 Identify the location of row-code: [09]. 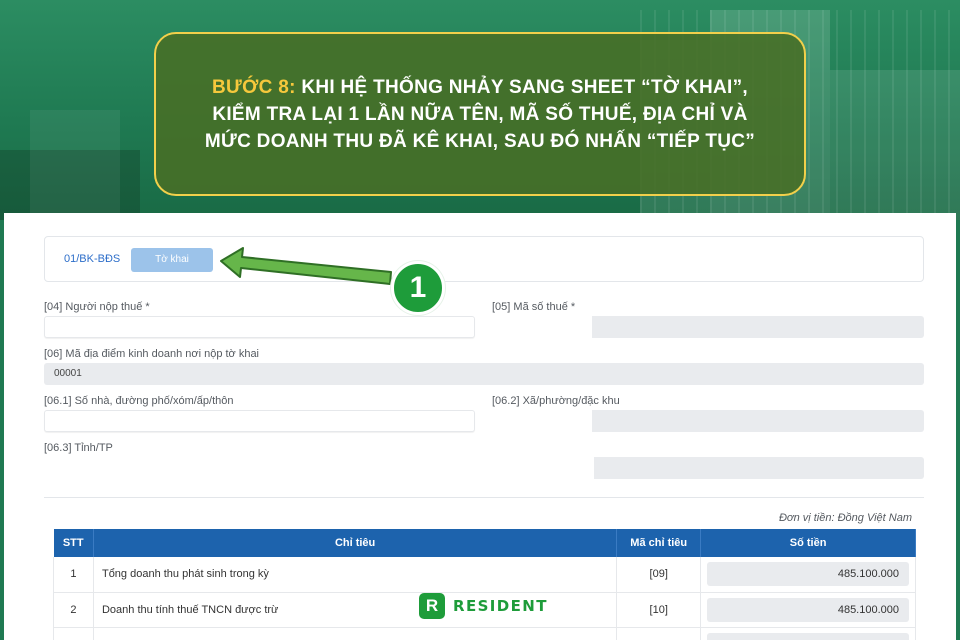
(659, 575).